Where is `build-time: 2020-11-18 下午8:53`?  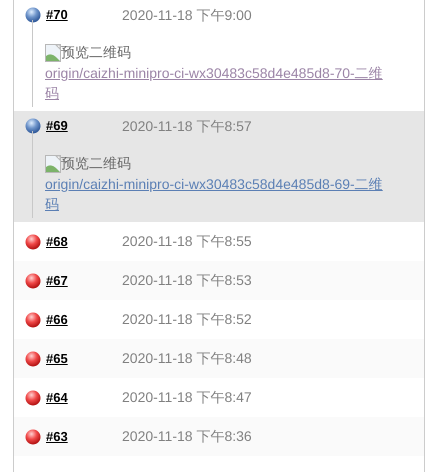 build-time: 2020-11-18 下午8:53 is located at coordinates (187, 280).